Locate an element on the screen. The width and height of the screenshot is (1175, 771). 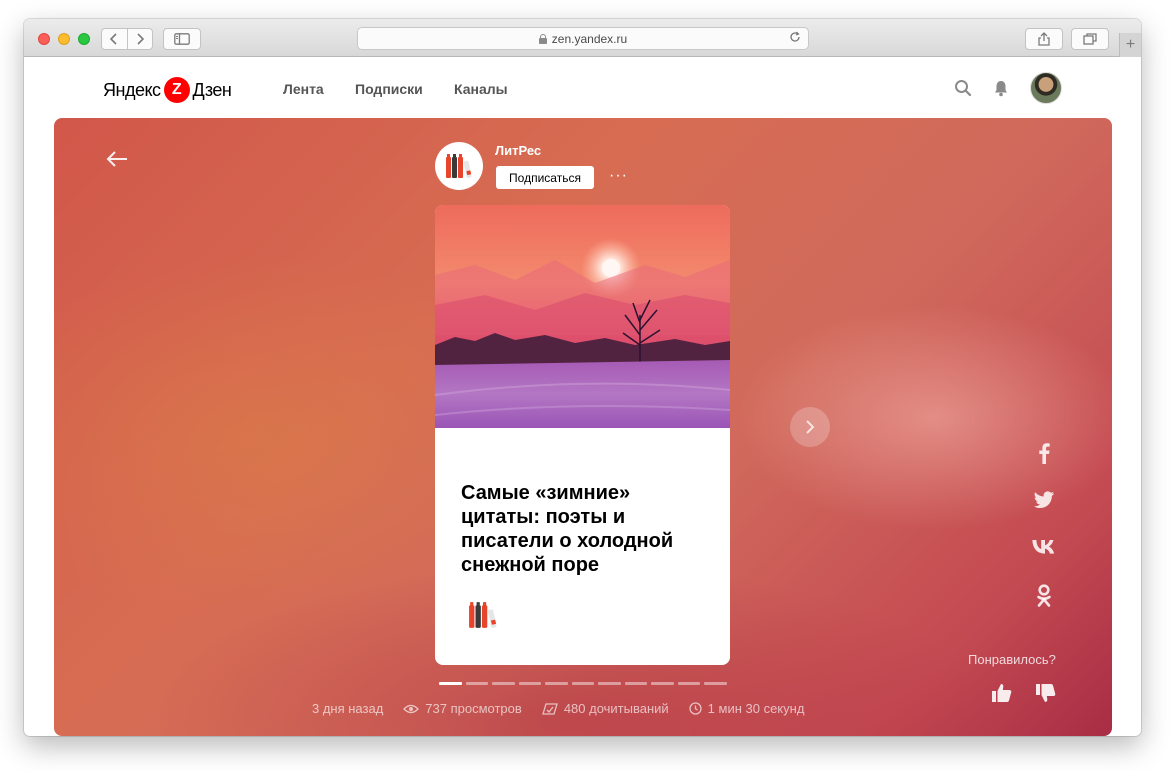
forward-nav-button is located at coordinates (139, 39).